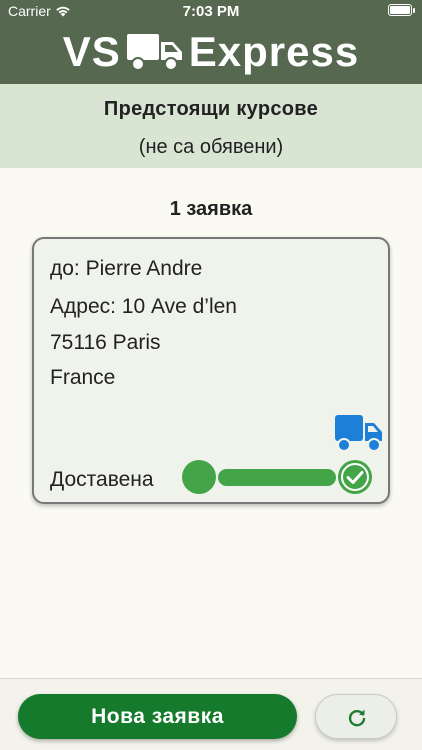 Image resolution: width=422 pixels, height=750 pixels. What do you see at coordinates (91, 51) in the screenshot?
I see `brand-left: VS` at bounding box center [91, 51].